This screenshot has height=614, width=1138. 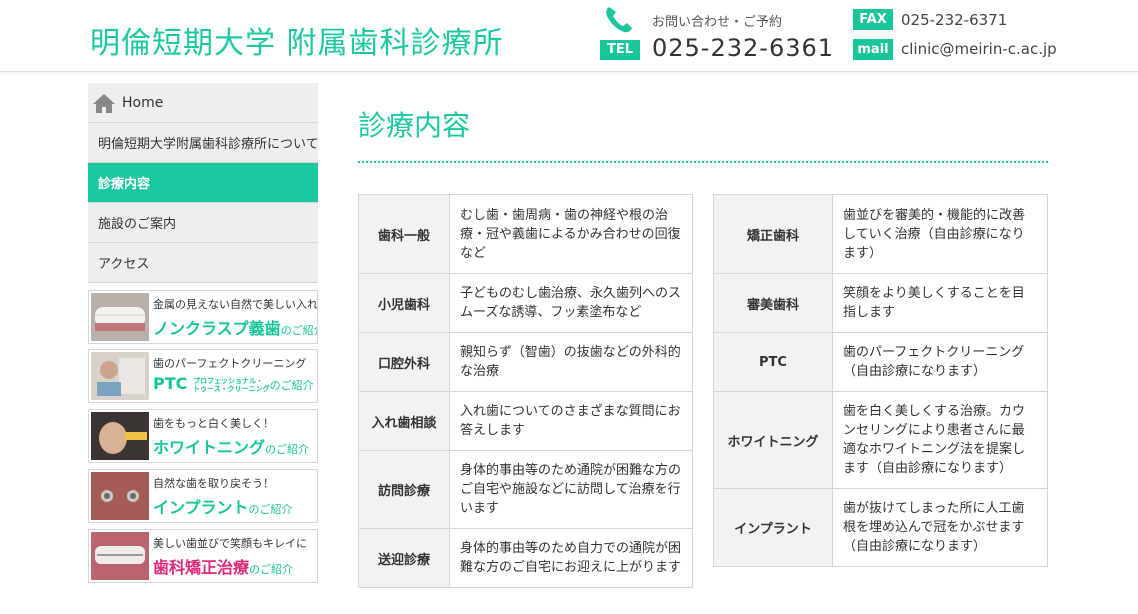 I want to click on fax-badge: FAX, so click(x=873, y=19).